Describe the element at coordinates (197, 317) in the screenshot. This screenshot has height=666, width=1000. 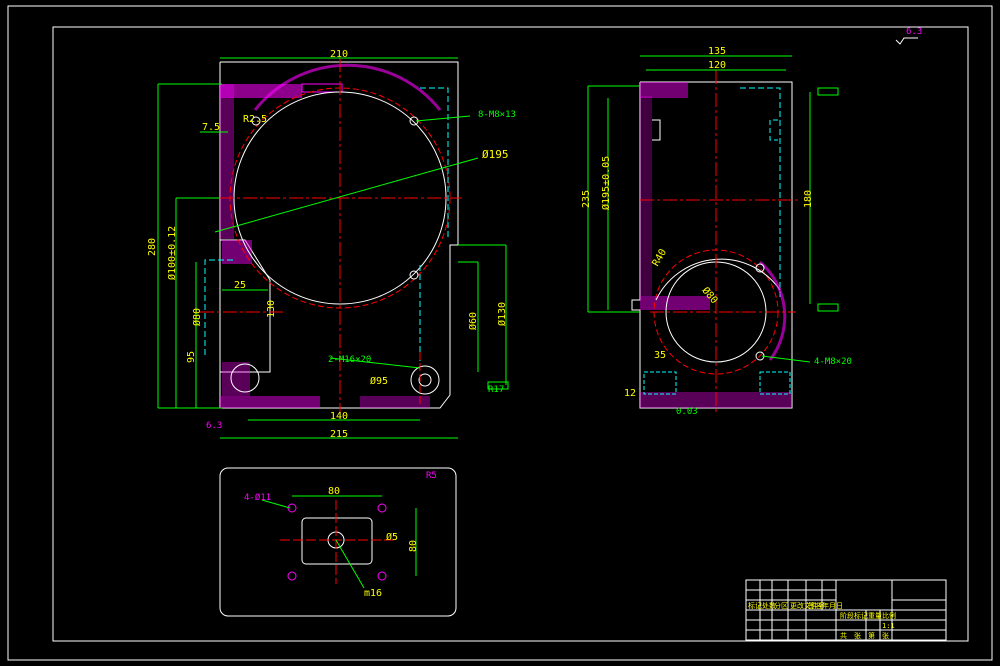
I see `dim-boss-width: Ø80` at that location.